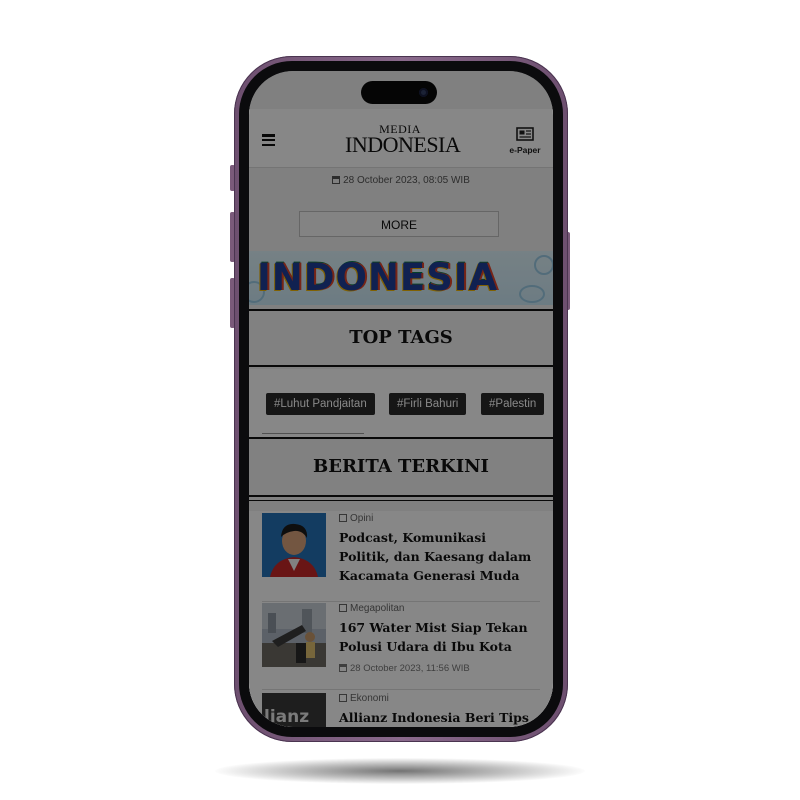 The height and width of the screenshot is (800, 800). I want to click on news-category-text: Ekonomi, so click(369, 698).